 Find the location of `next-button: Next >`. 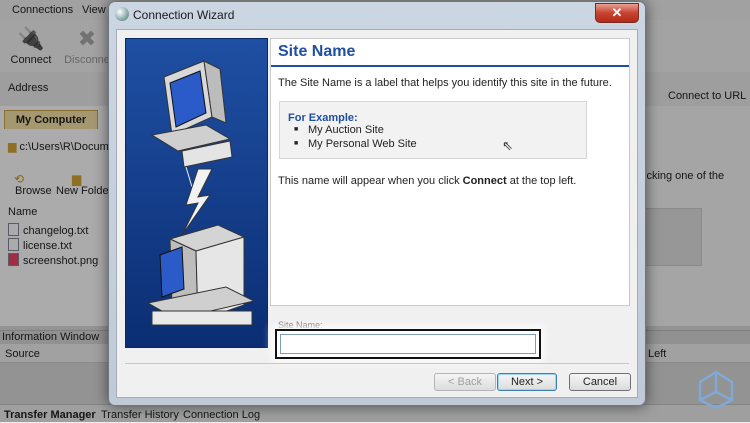

next-button: Next > is located at coordinates (527, 382).